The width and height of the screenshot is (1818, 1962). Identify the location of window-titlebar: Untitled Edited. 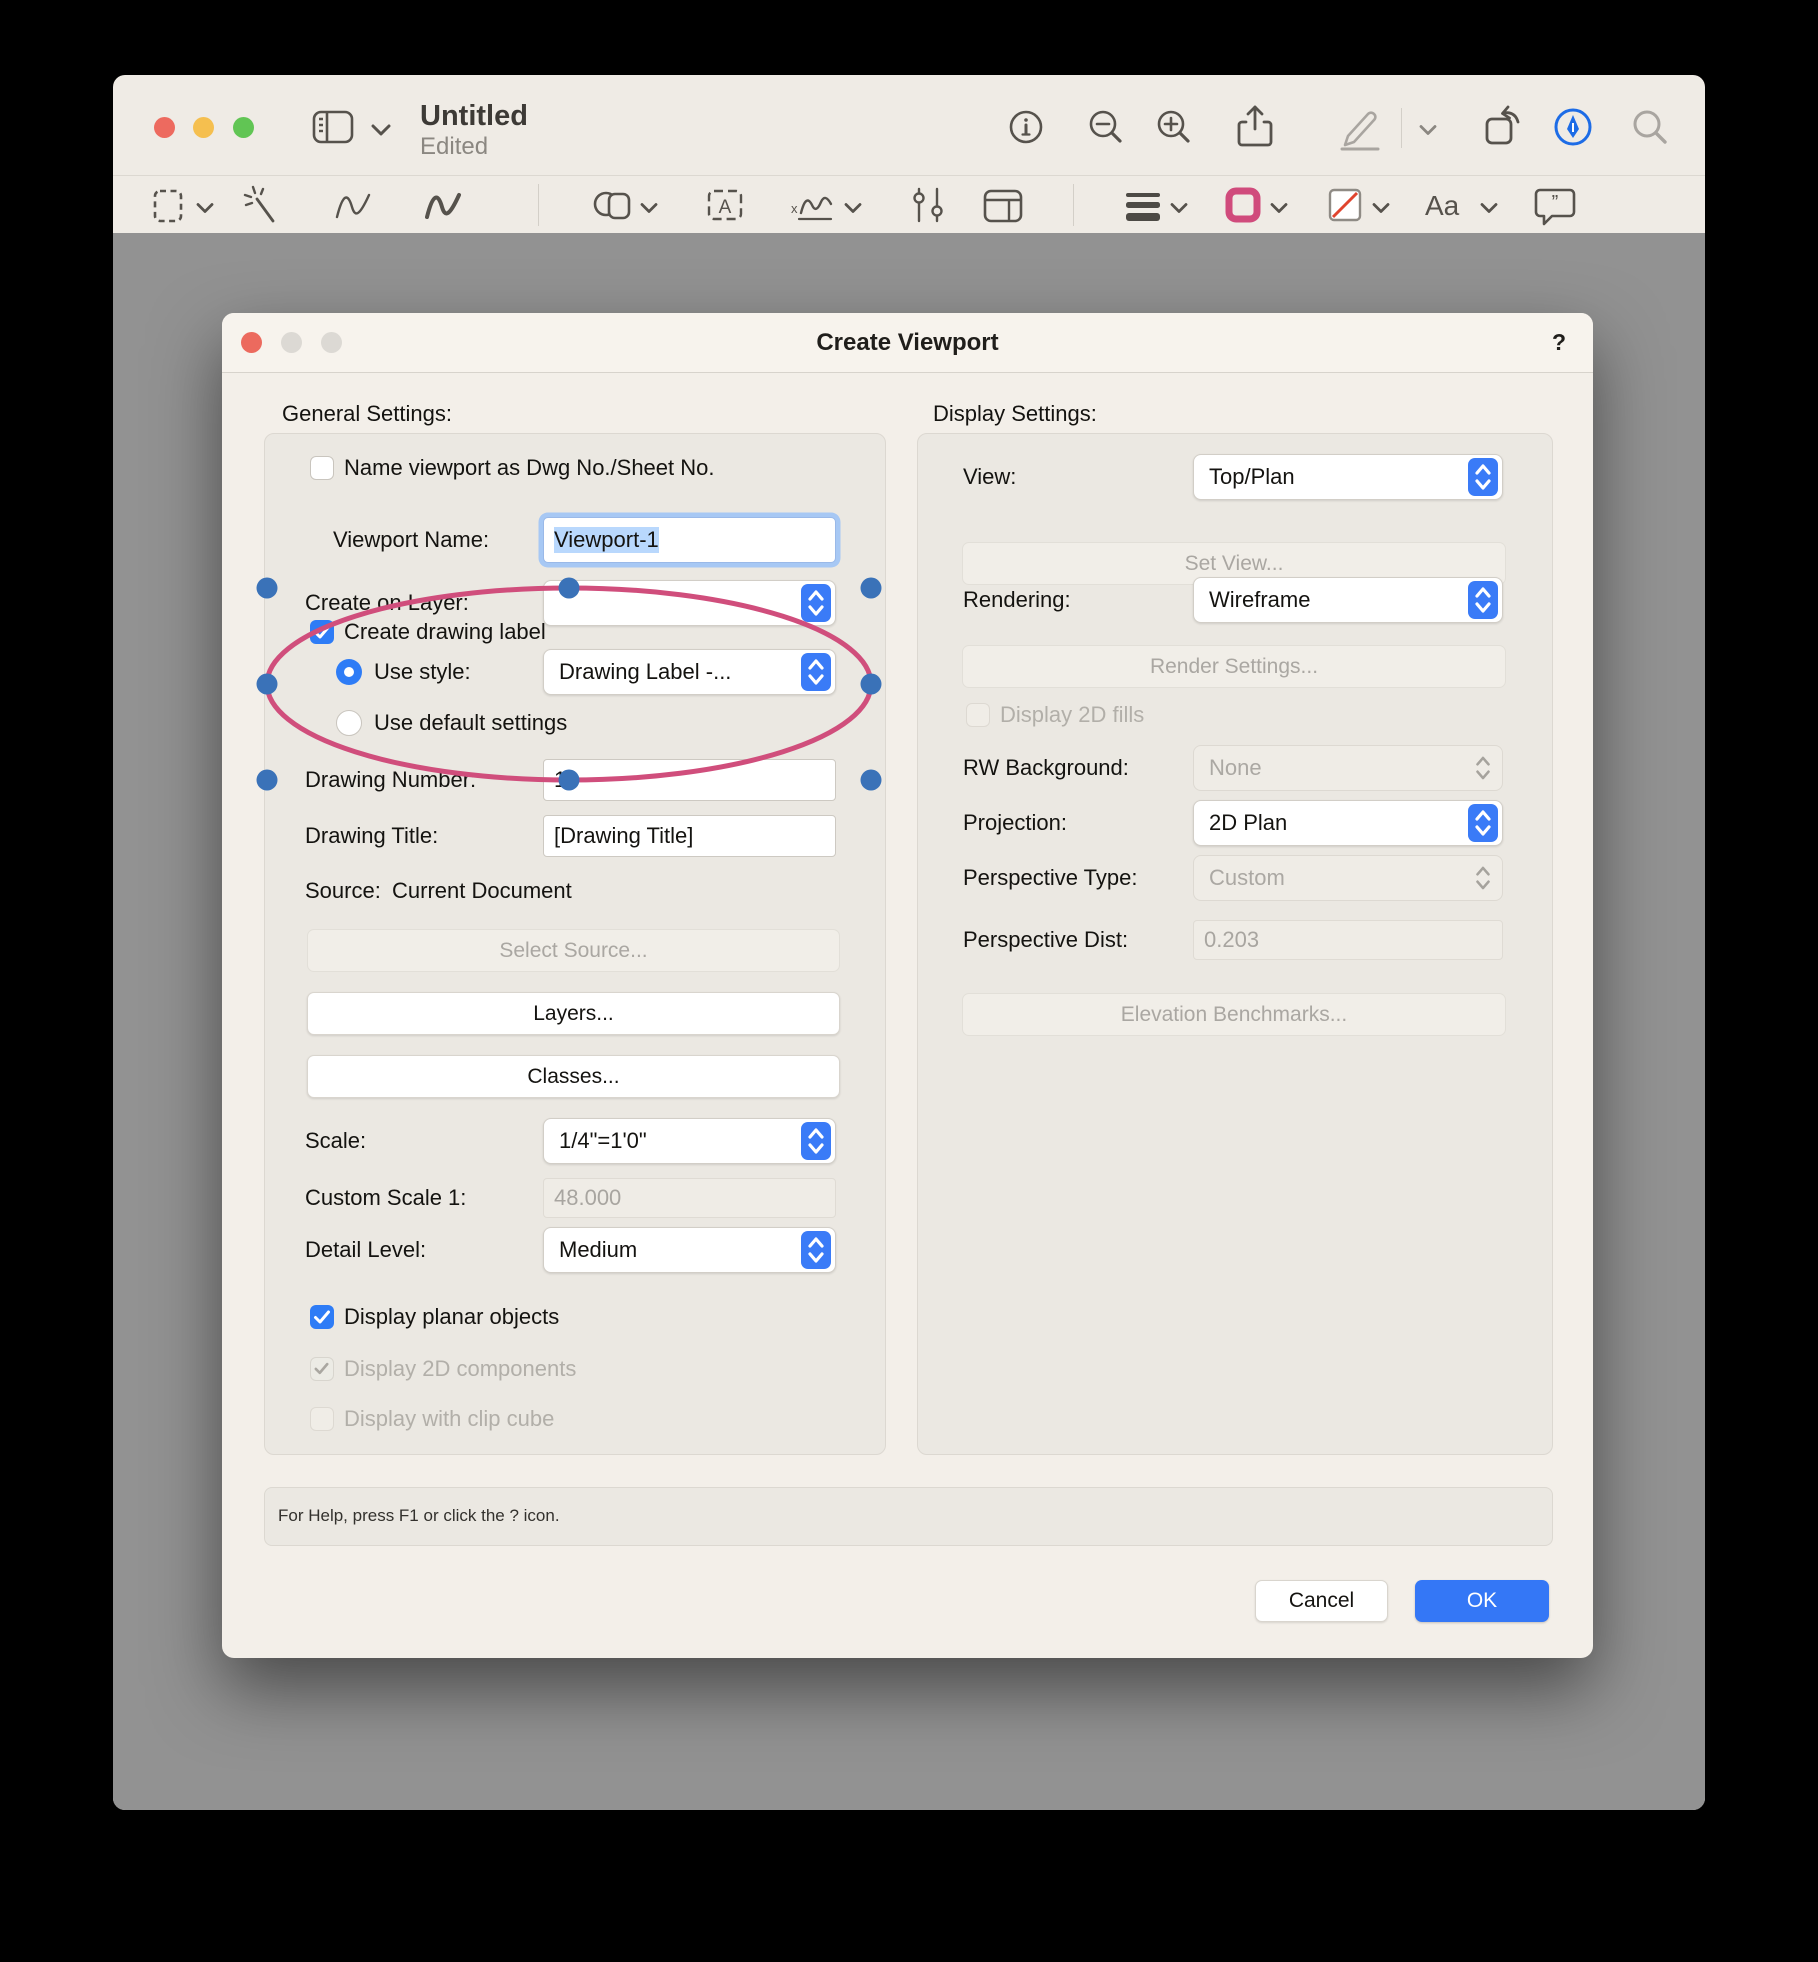
(909, 125).